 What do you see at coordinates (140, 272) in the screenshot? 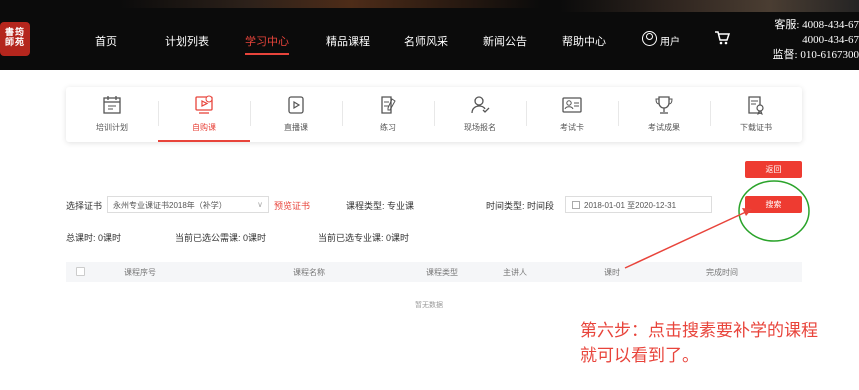
I see `column-header: 课程序号` at bounding box center [140, 272].